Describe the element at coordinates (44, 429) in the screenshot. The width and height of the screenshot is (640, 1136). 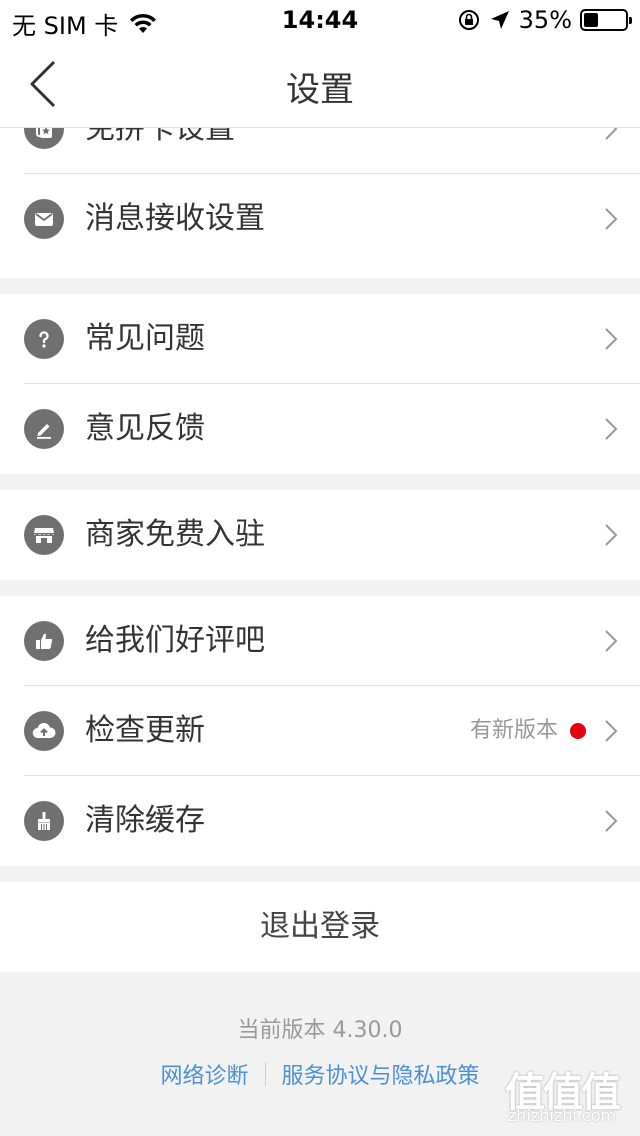
I see `pencil-icon` at that location.